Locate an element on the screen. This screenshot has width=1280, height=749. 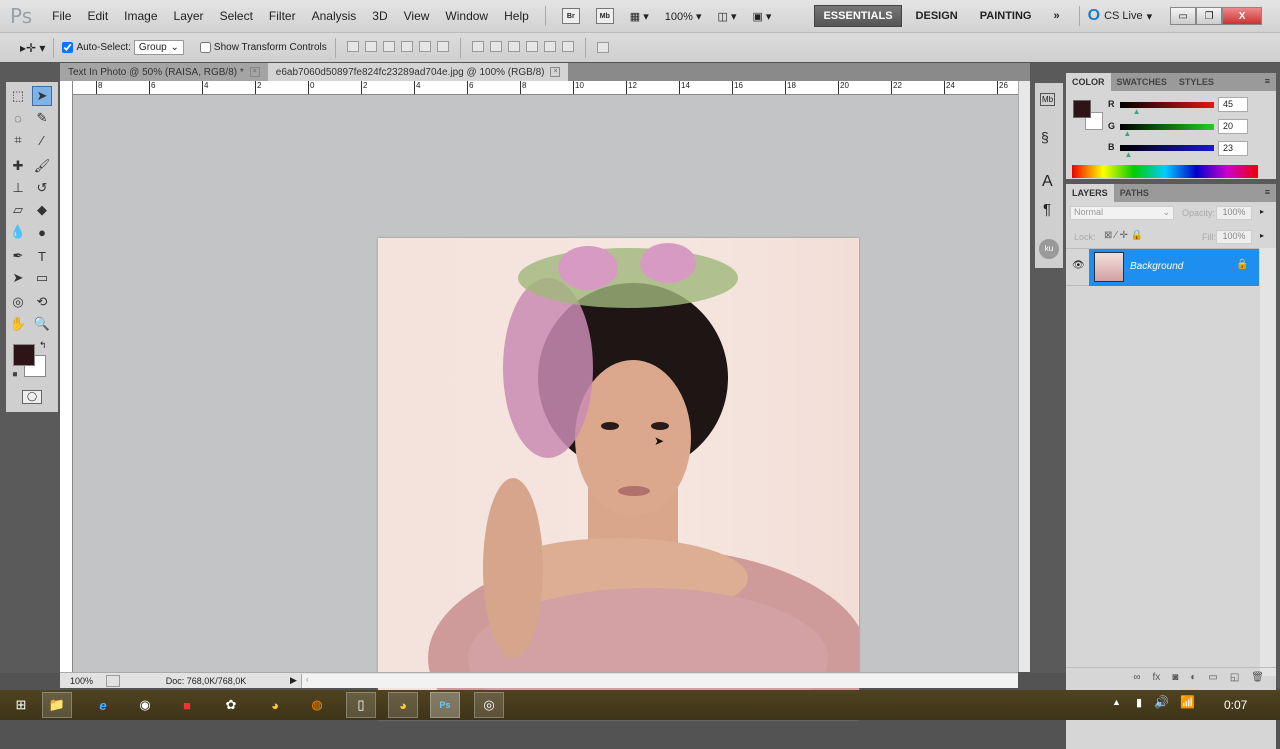
color-foreground-swatch is located at coordinates (1082, 109).